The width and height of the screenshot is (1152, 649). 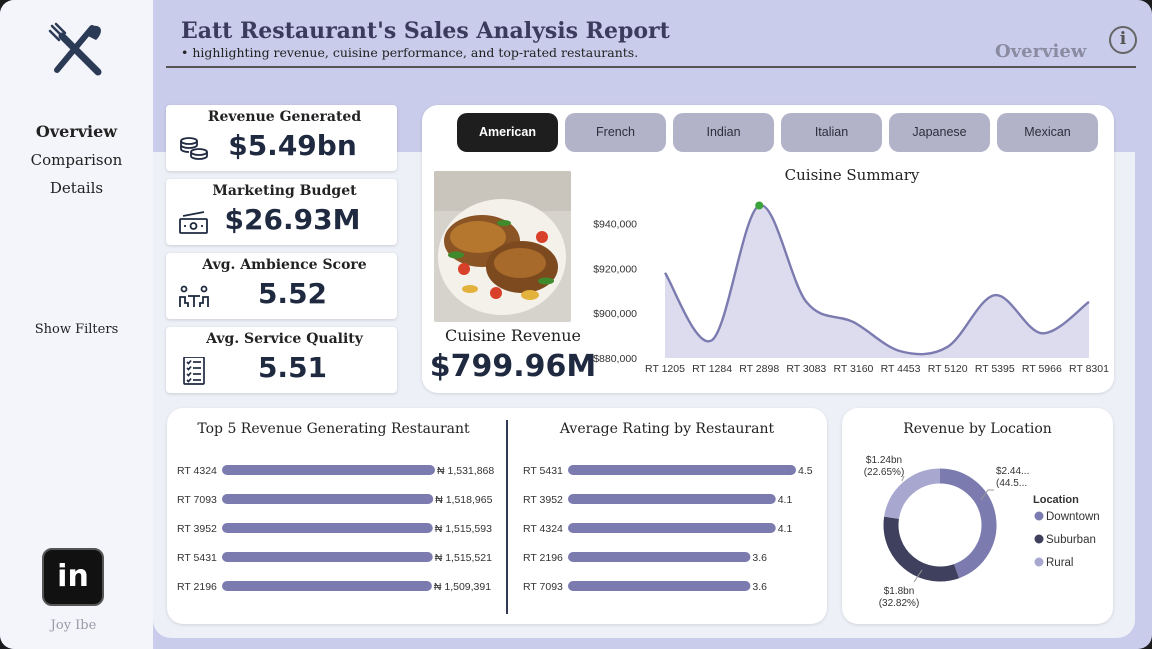 I want to click on tab-french: French, so click(x=615, y=132).